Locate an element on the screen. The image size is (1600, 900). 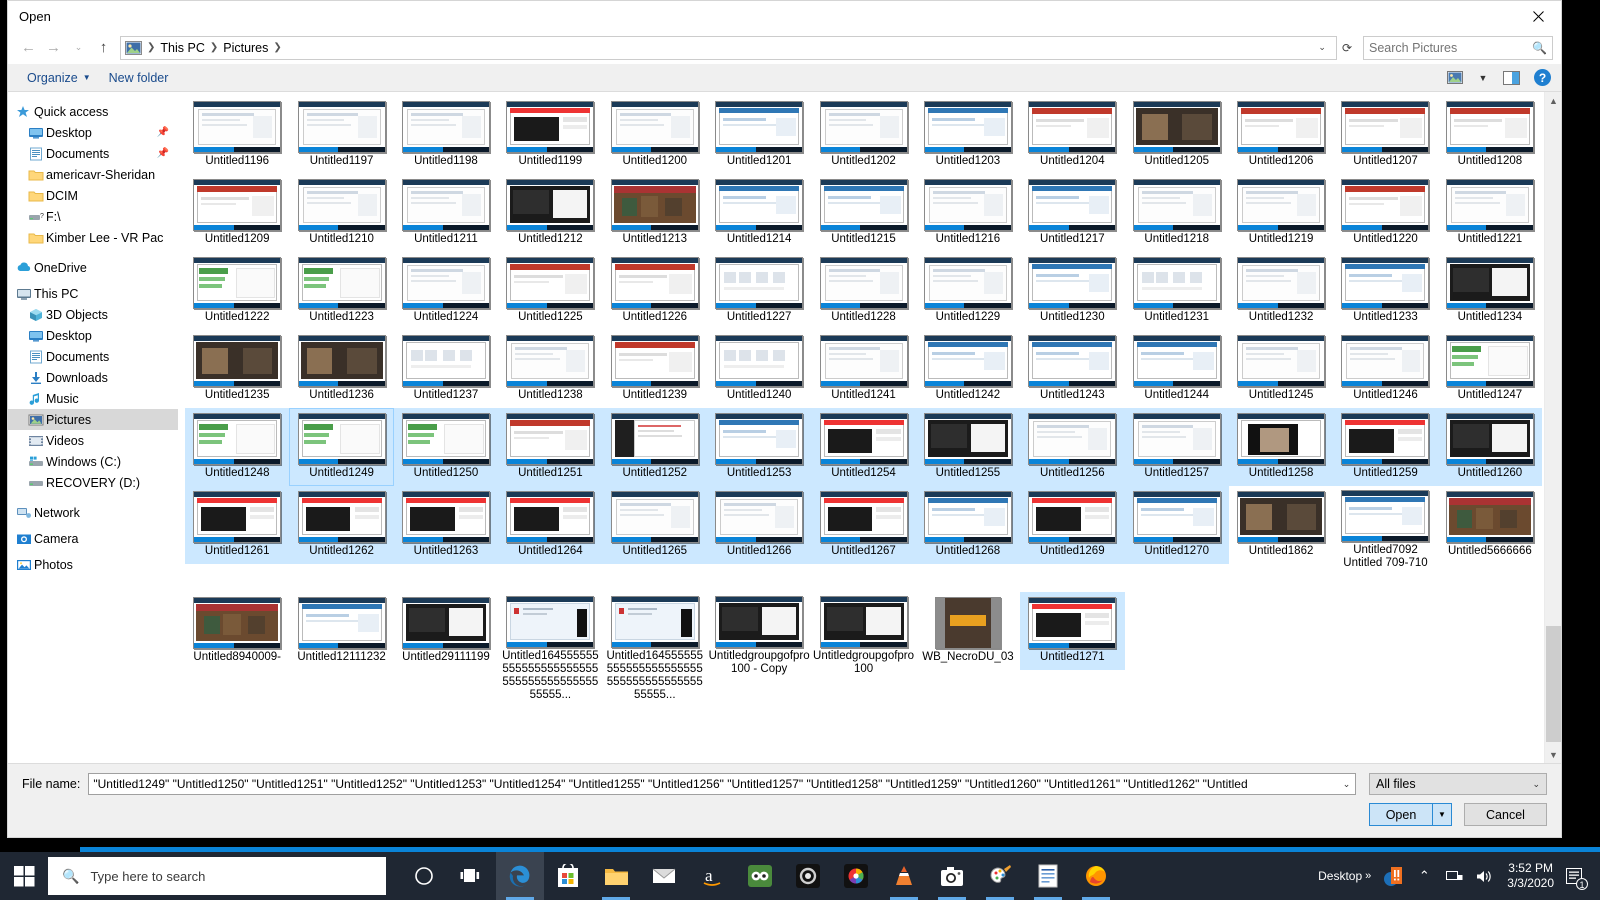
mail-icon is located at coordinates (664, 876).